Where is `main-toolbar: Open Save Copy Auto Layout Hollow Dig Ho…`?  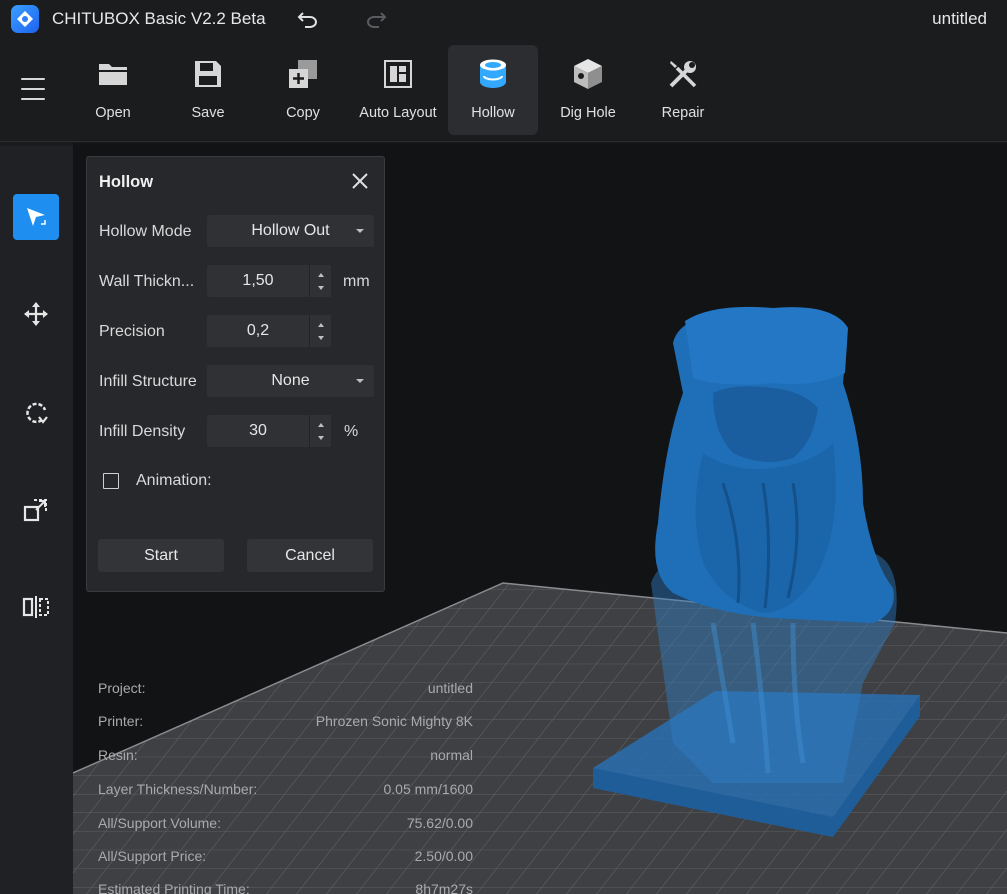
main-toolbar: Open Save Copy Auto Layout Hollow Dig Ho… is located at coordinates (503, 90).